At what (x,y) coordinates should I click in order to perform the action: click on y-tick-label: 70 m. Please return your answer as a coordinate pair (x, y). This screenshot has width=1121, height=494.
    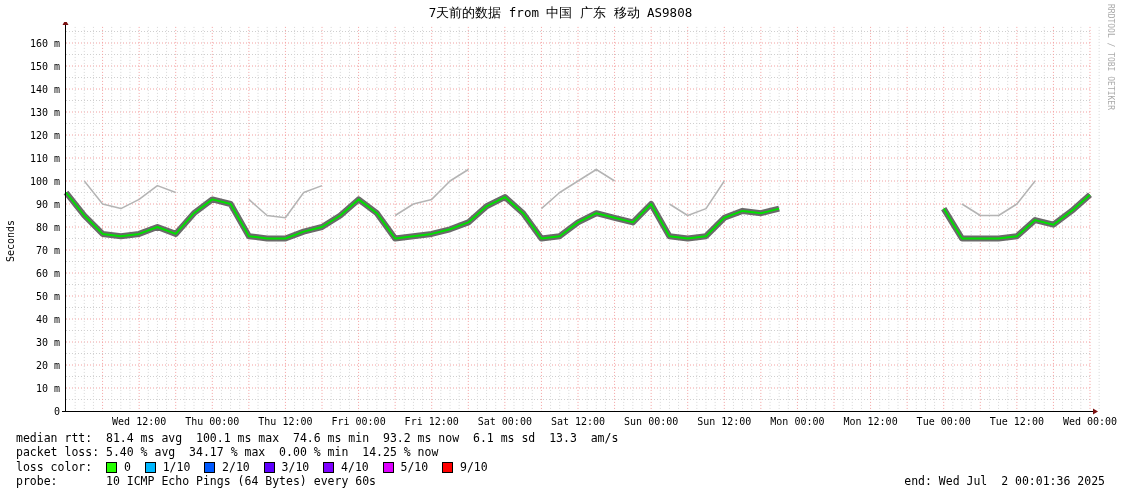
    Looking at the image, I should click on (47, 250).